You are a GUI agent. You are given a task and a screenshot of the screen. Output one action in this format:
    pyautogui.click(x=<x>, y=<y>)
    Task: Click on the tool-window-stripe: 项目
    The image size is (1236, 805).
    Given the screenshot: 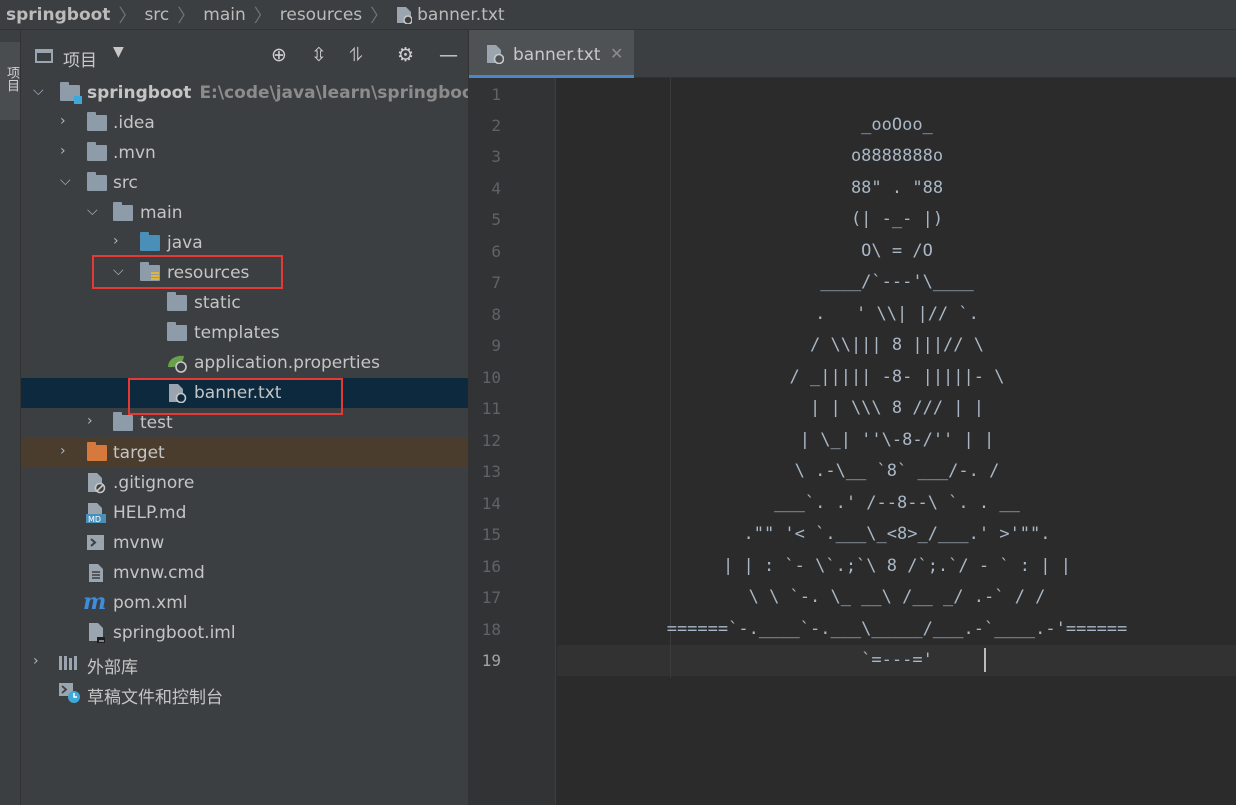 What is the action you would take?
    pyautogui.click(x=10, y=417)
    